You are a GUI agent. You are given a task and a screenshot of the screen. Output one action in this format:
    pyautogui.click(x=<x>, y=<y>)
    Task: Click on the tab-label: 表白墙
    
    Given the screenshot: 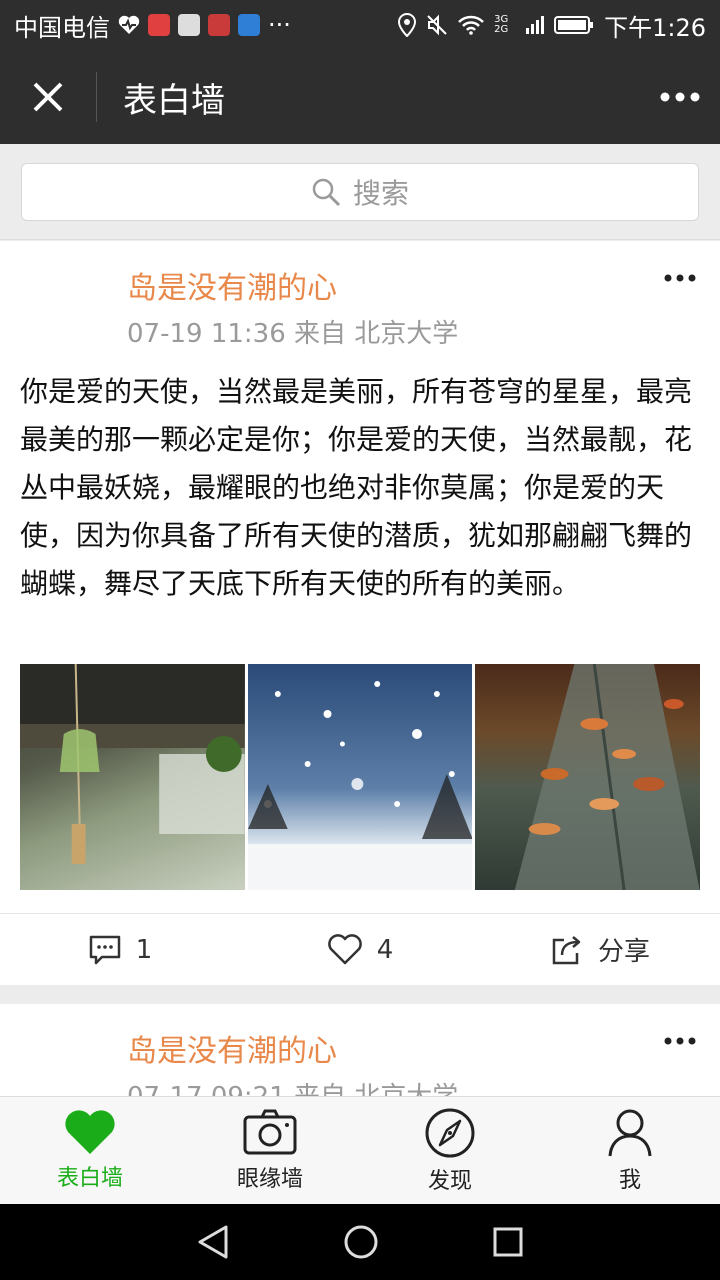 What is the action you would take?
    pyautogui.click(x=89, y=1178)
    